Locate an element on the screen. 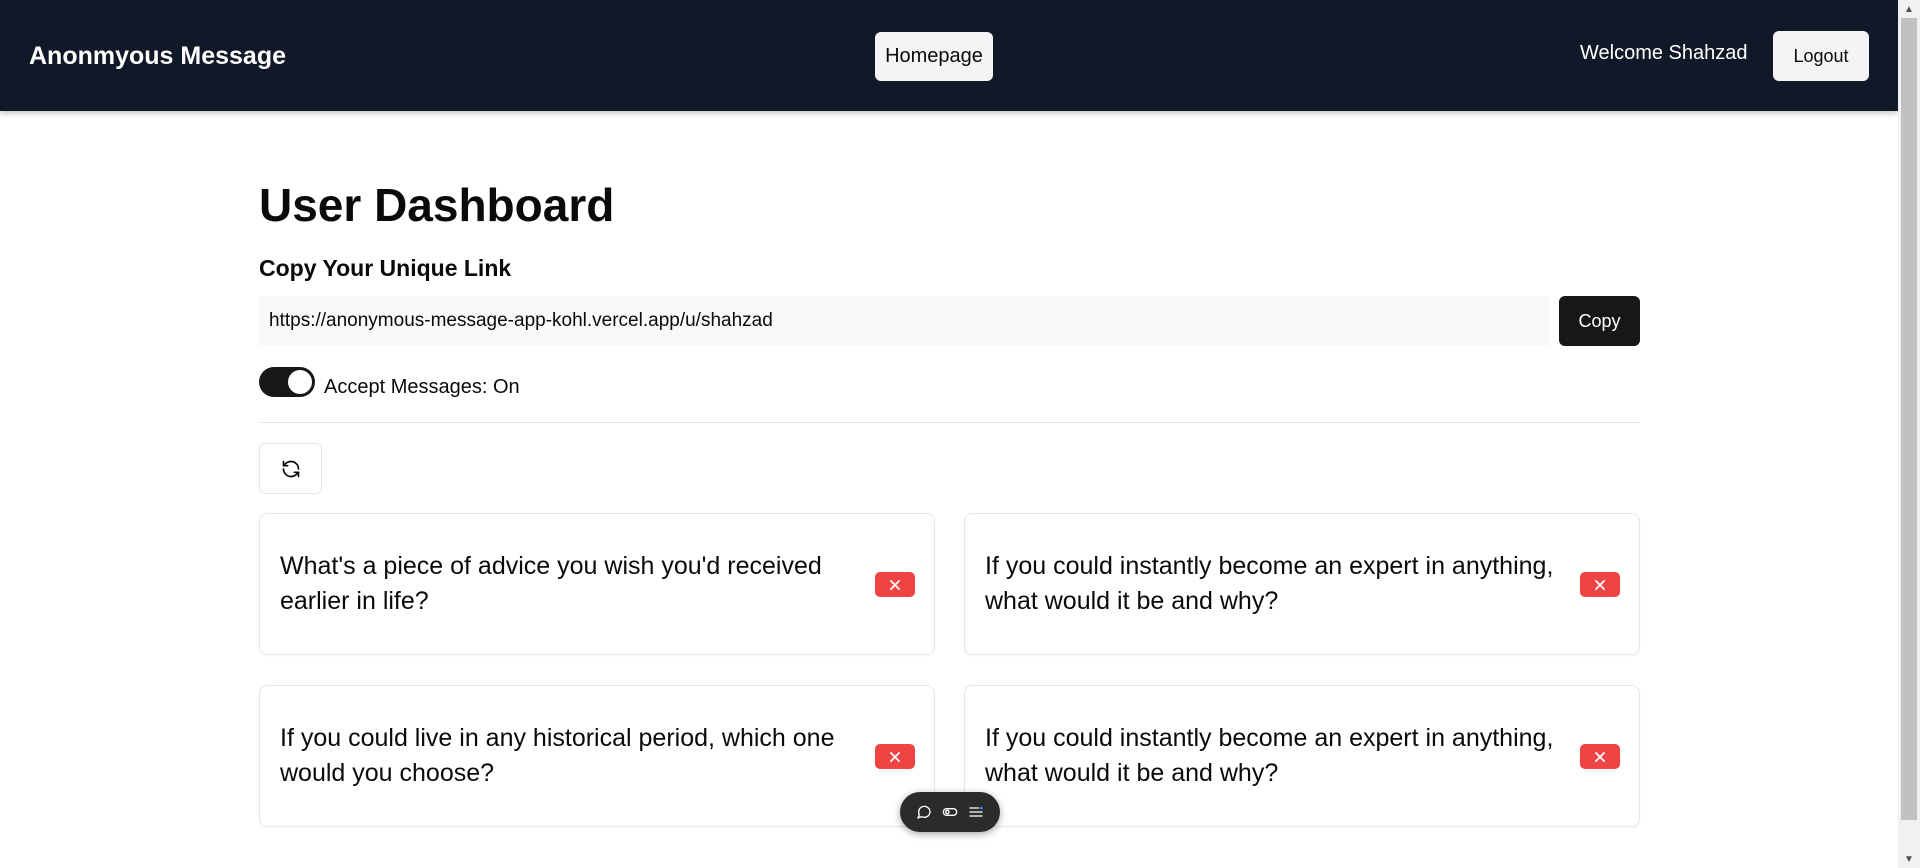 Image resolution: width=1920 pixels, height=868 pixels. welcome-text: Welcome Shahzad is located at coordinates (1664, 53).